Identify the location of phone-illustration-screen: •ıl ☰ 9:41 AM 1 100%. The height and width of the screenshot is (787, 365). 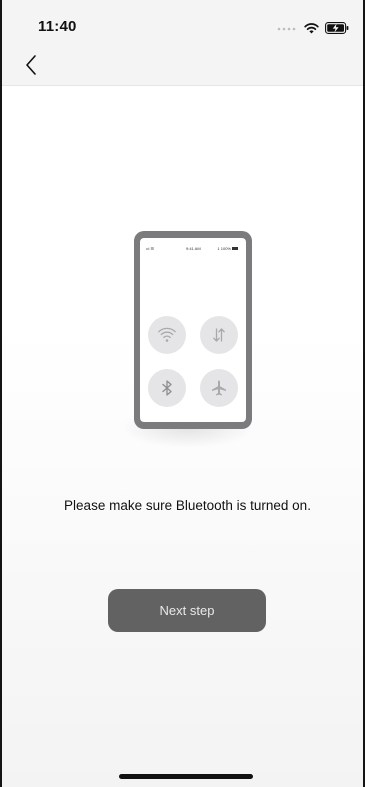
(193, 330).